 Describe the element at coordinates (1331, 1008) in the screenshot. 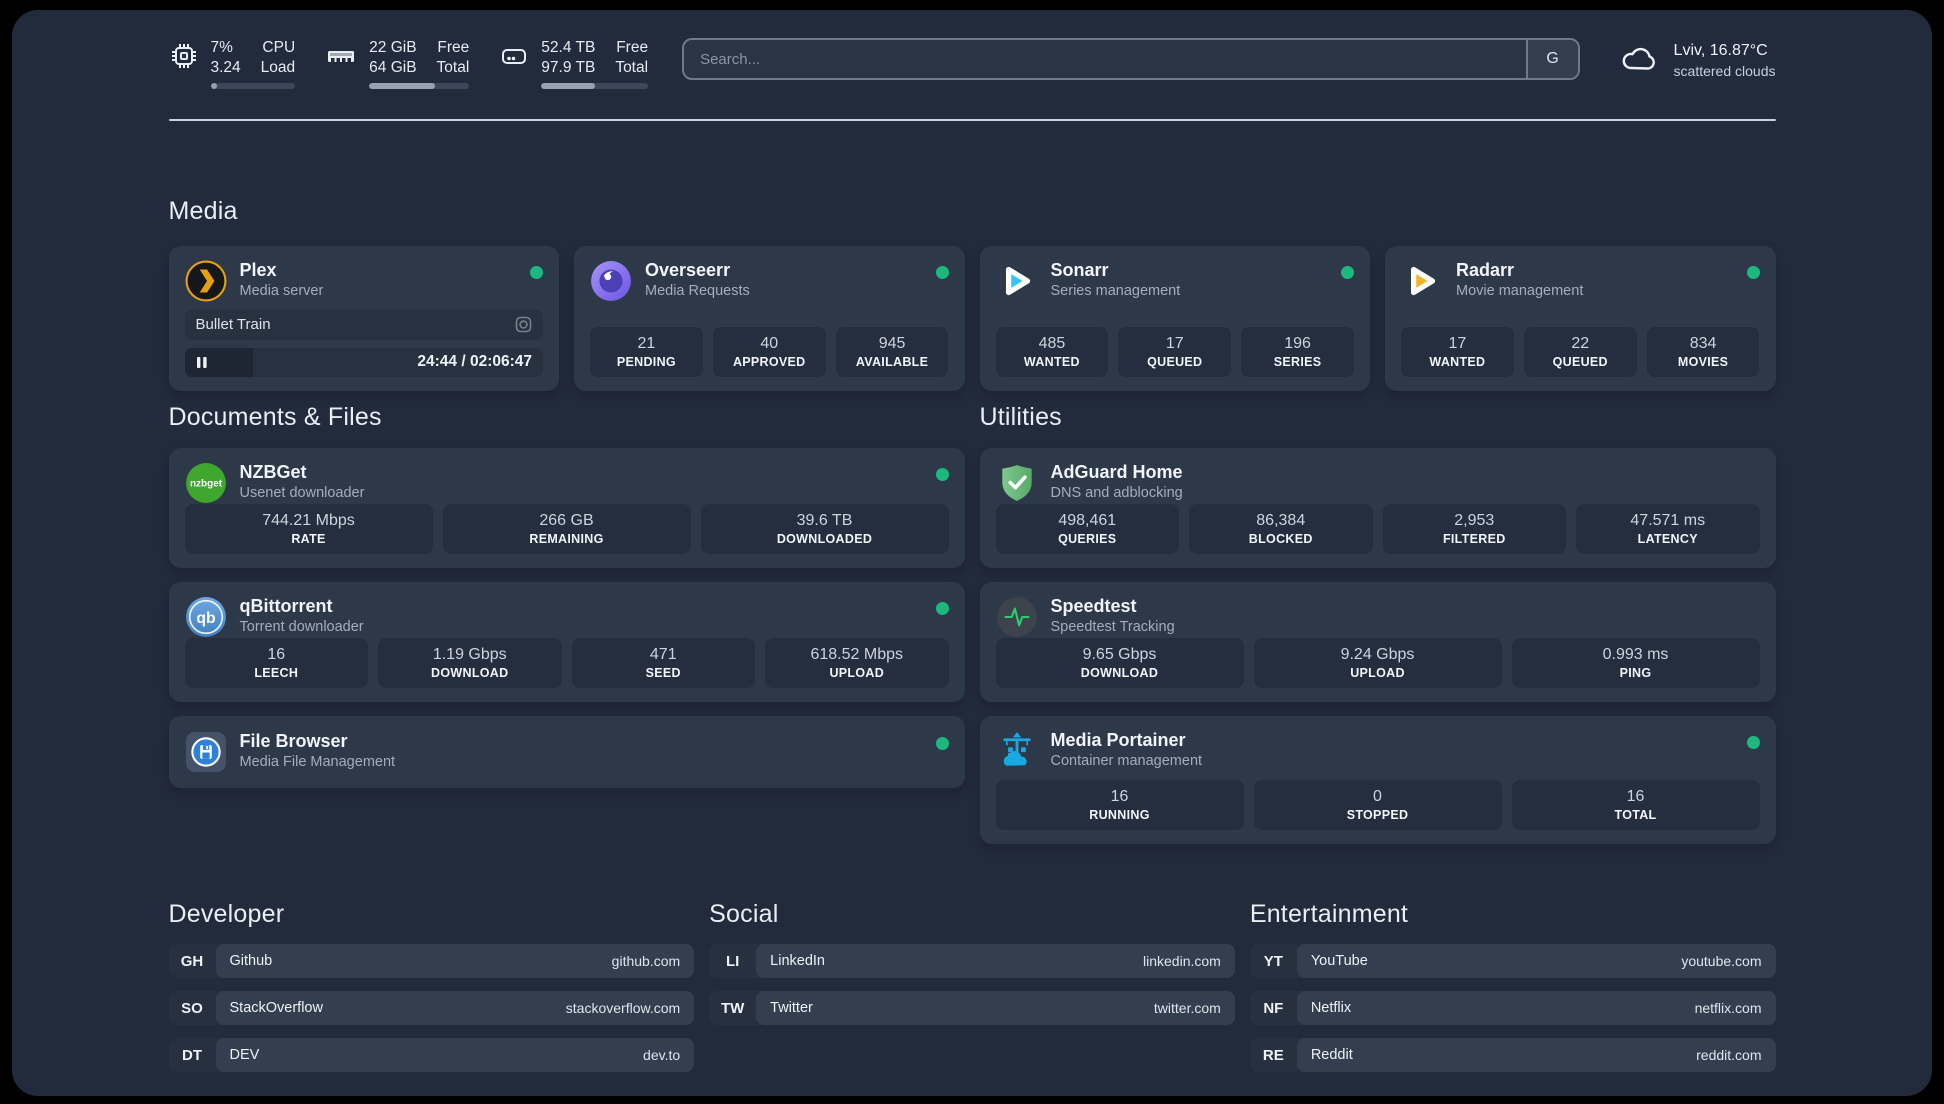

I see `link-name: Netflix` at that location.